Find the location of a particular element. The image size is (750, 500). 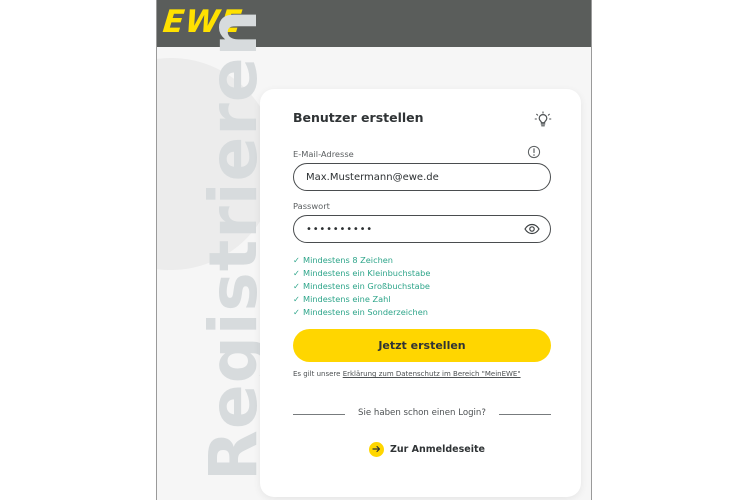

arrow-right-icon is located at coordinates (376, 449).